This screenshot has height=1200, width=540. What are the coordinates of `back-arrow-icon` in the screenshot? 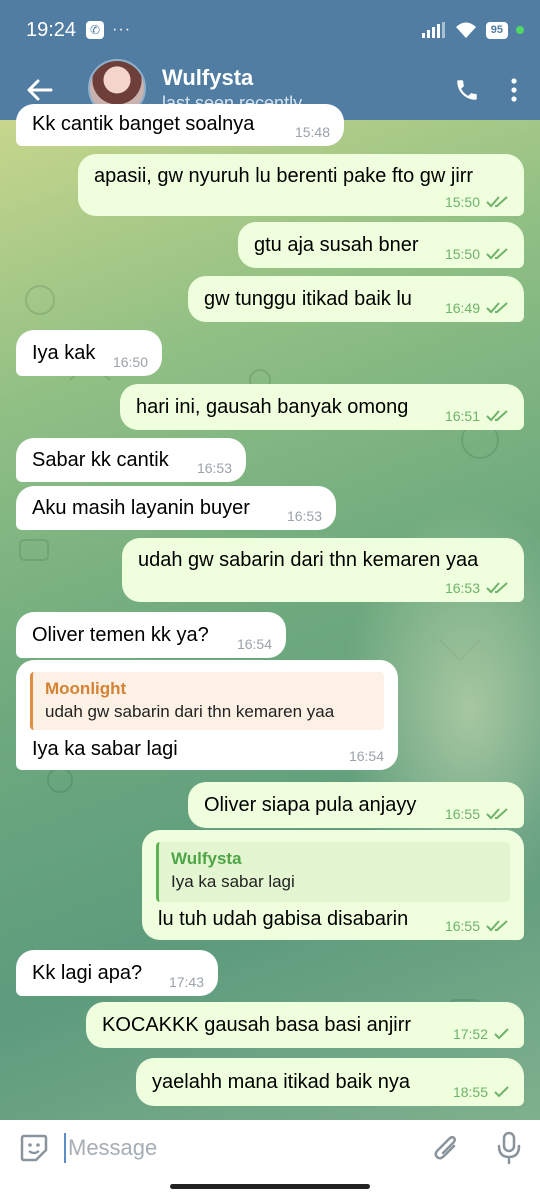 It's located at (40, 90).